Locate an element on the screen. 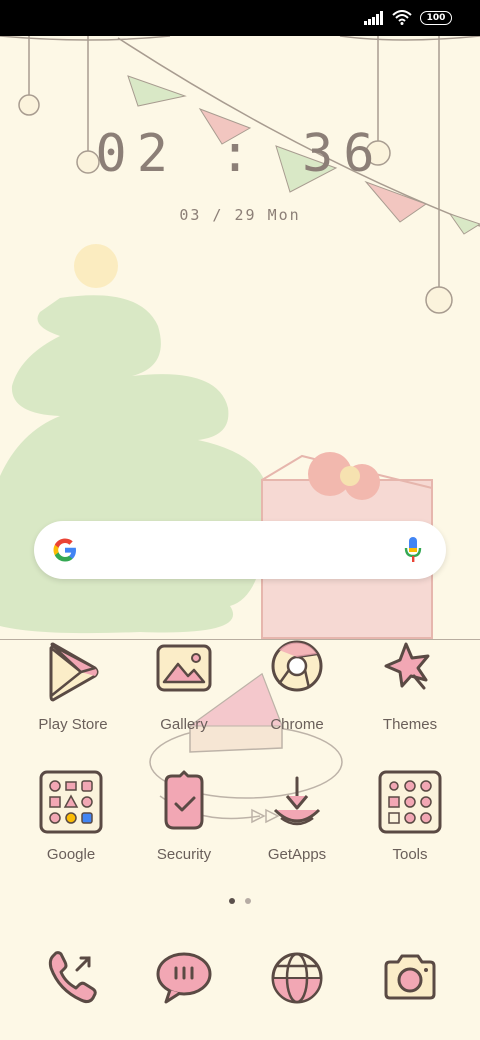 The image size is (480, 1040). signal-icon is located at coordinates (373, 17).